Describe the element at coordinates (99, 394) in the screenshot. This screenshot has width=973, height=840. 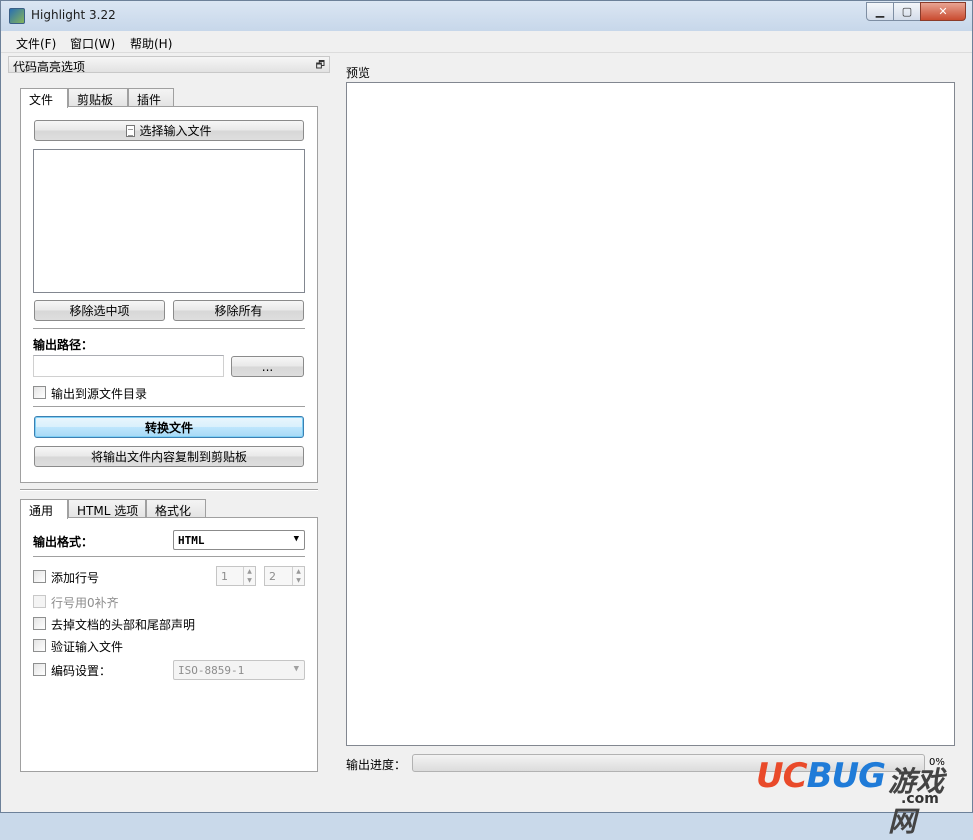
I see `output-to-source-label: 输出到源文件目录` at that location.